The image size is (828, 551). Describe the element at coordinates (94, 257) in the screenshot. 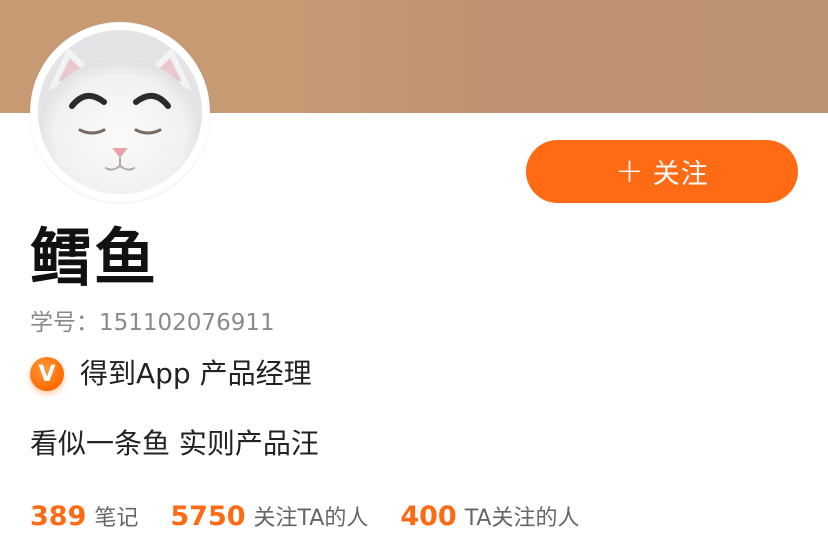

I see `profile-name: 鳕鱼` at that location.